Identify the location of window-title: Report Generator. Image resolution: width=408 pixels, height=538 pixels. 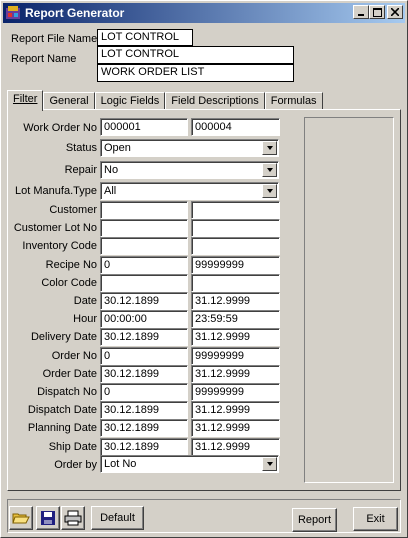
(75, 13).